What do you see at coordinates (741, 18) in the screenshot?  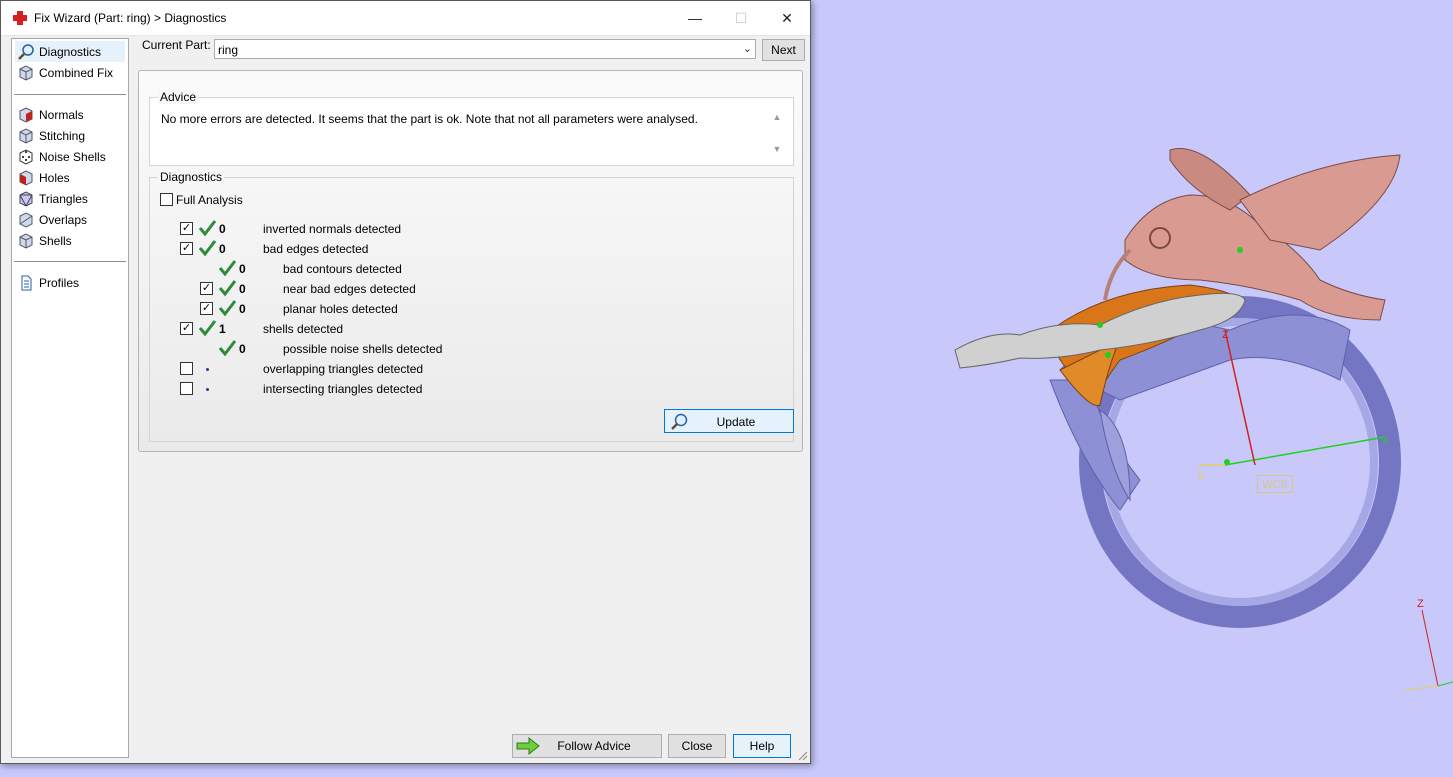 I see `maximize-button: ☐` at bounding box center [741, 18].